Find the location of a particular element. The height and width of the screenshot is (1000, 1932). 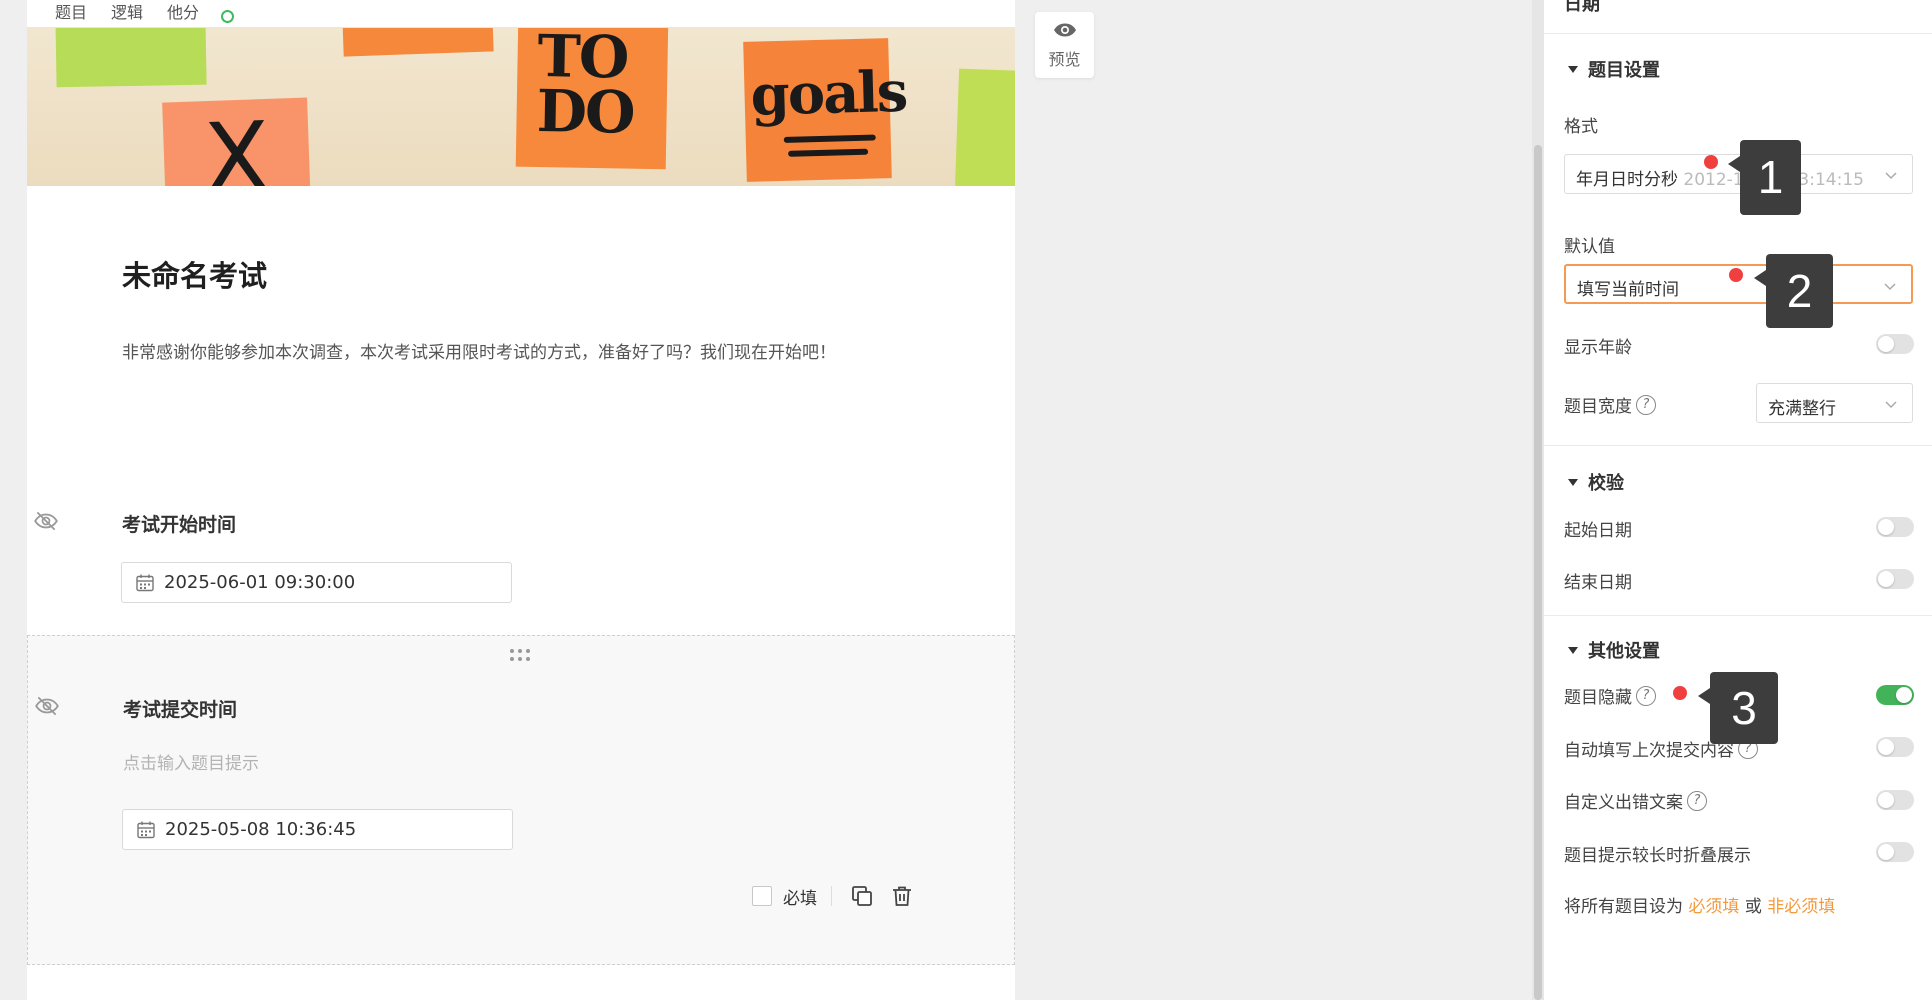

start-date-label: 起始日期 is located at coordinates (1598, 531).